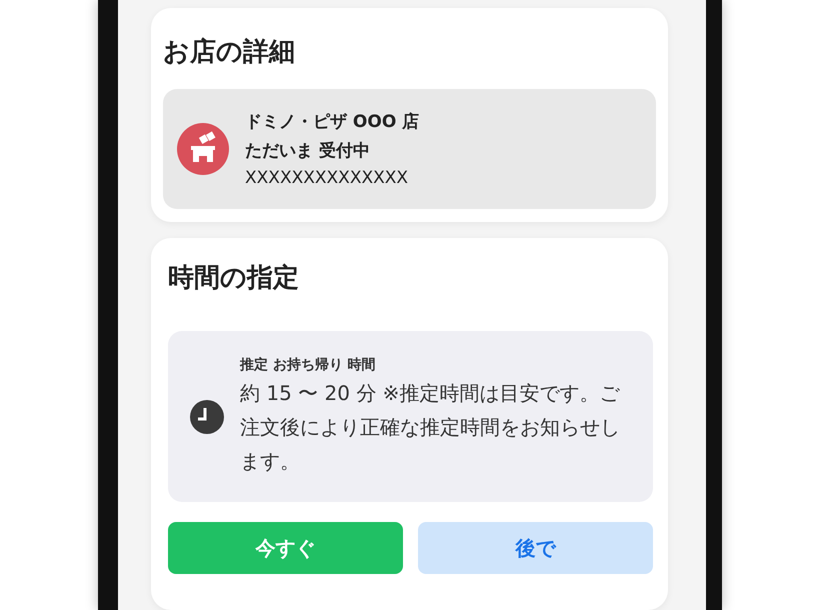  I want to click on estimate-text: 約 15 〜 20 分 ※推定時間は目安です。ご注文後により正確な推定時間をお知らせします。, so click(430, 427).